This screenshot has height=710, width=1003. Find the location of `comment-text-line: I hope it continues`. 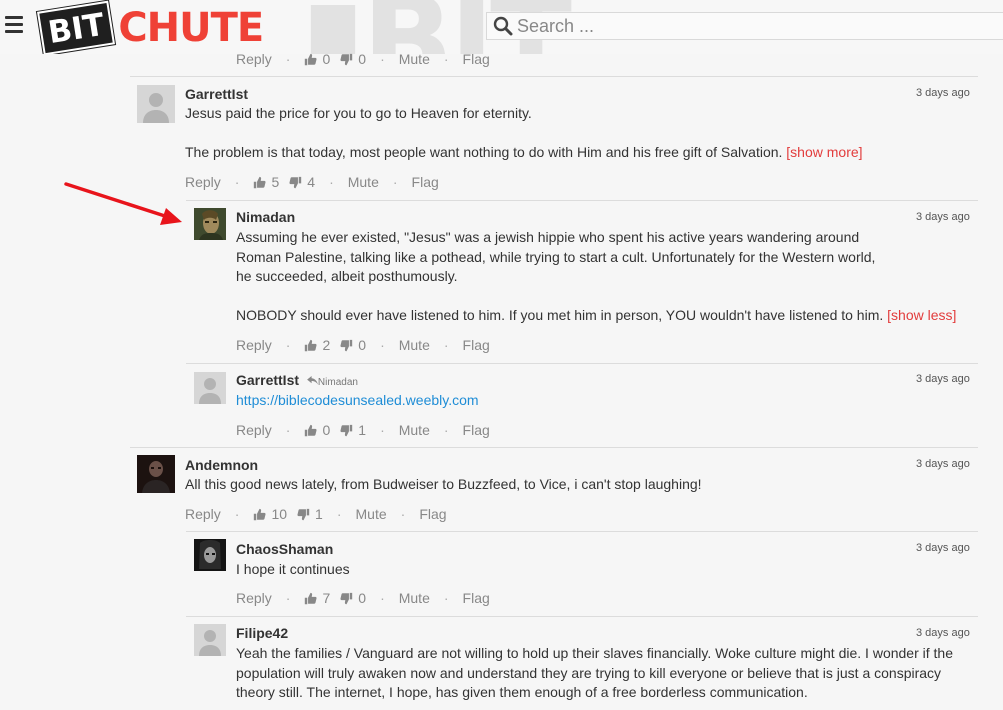

comment-text-line: I hope it continues is located at coordinates (293, 569).